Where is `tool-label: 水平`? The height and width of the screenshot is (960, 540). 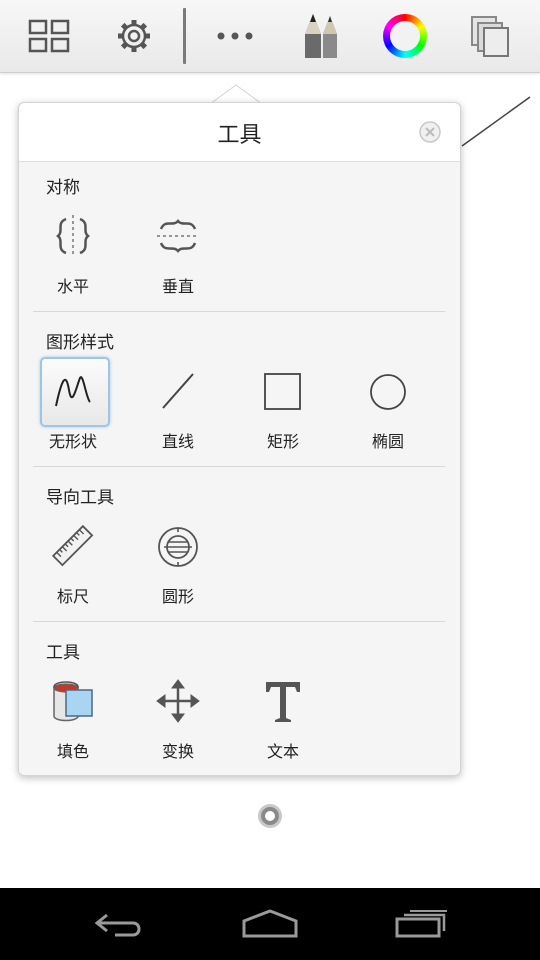 tool-label: 水平 is located at coordinates (72, 286).